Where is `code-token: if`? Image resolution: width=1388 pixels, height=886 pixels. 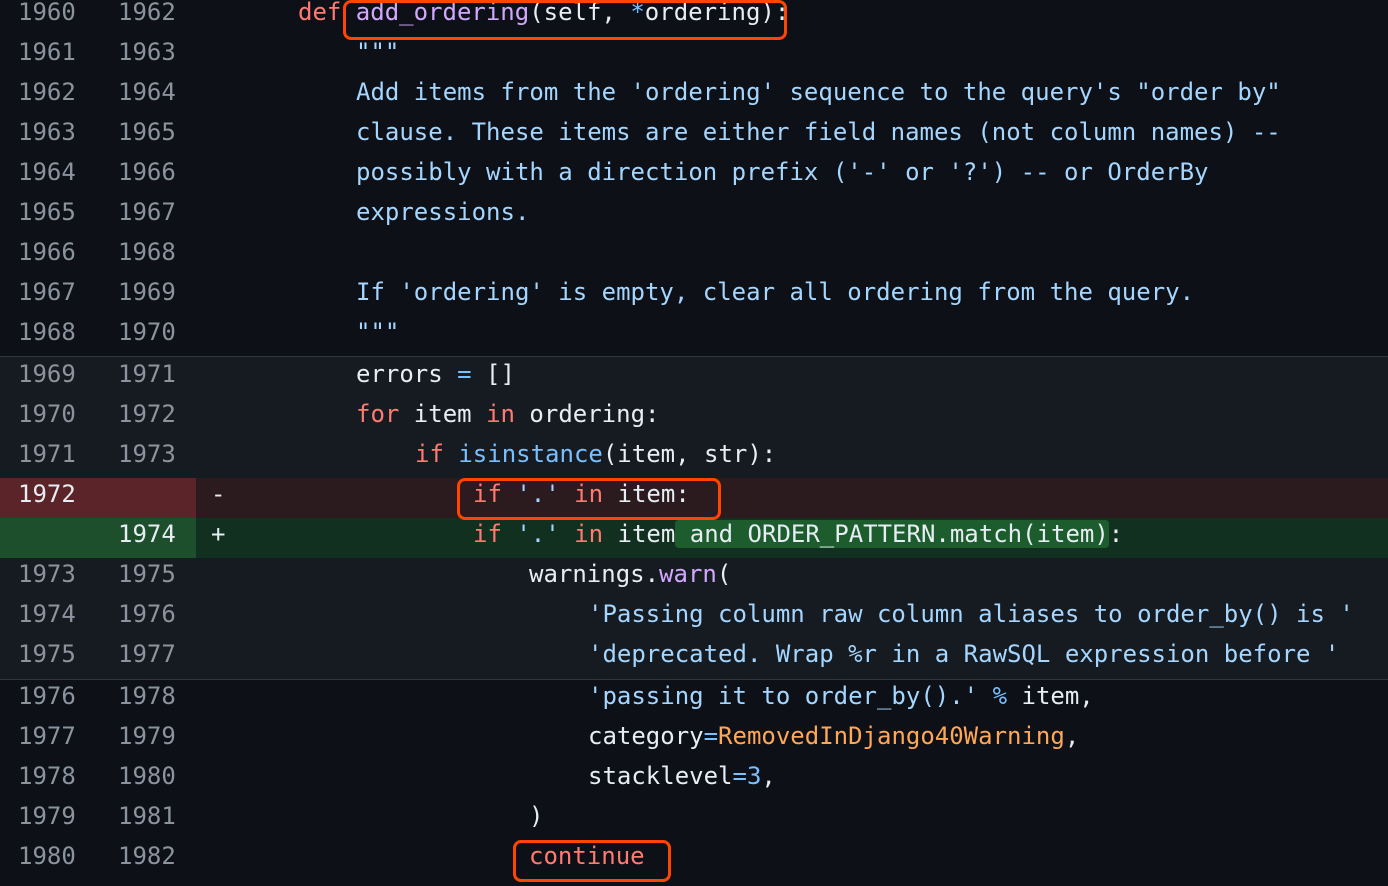
code-token: if is located at coordinates (437, 454).